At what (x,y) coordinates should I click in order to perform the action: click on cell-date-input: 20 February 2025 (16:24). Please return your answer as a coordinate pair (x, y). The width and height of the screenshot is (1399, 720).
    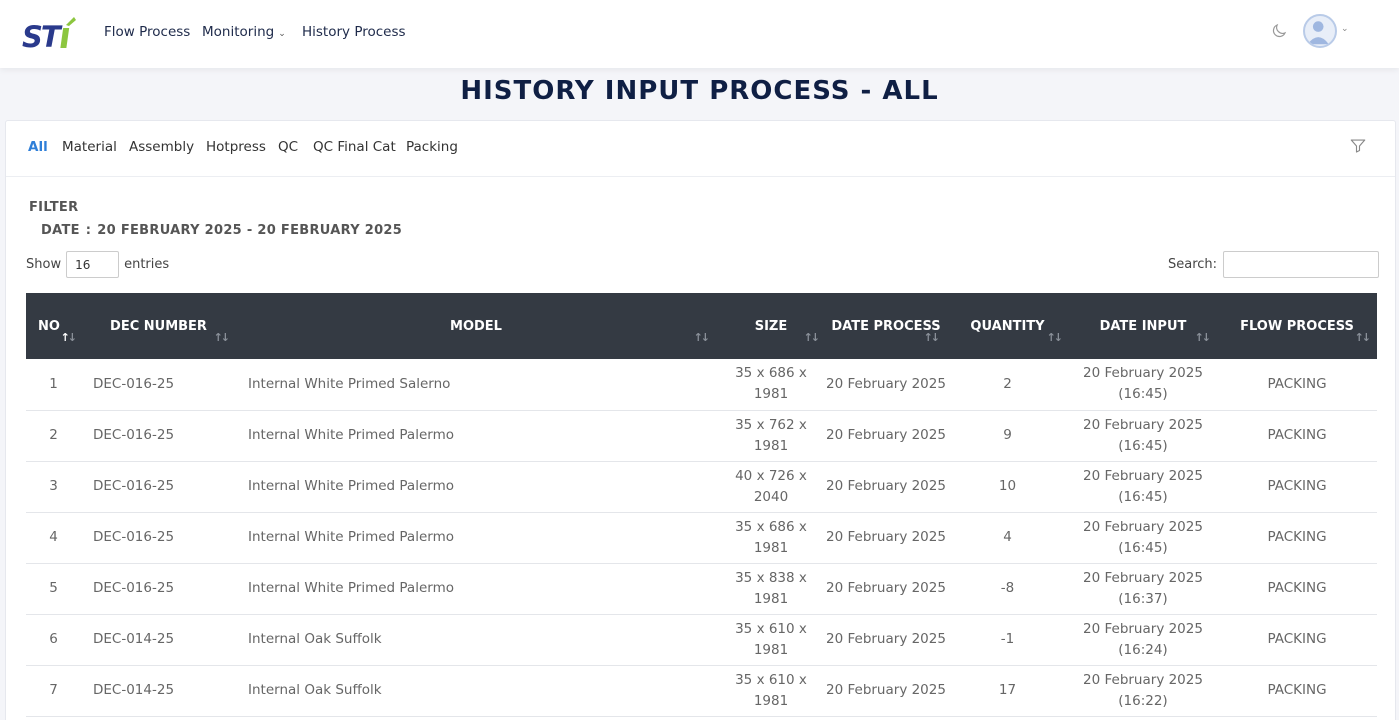
    Looking at the image, I should click on (1143, 639).